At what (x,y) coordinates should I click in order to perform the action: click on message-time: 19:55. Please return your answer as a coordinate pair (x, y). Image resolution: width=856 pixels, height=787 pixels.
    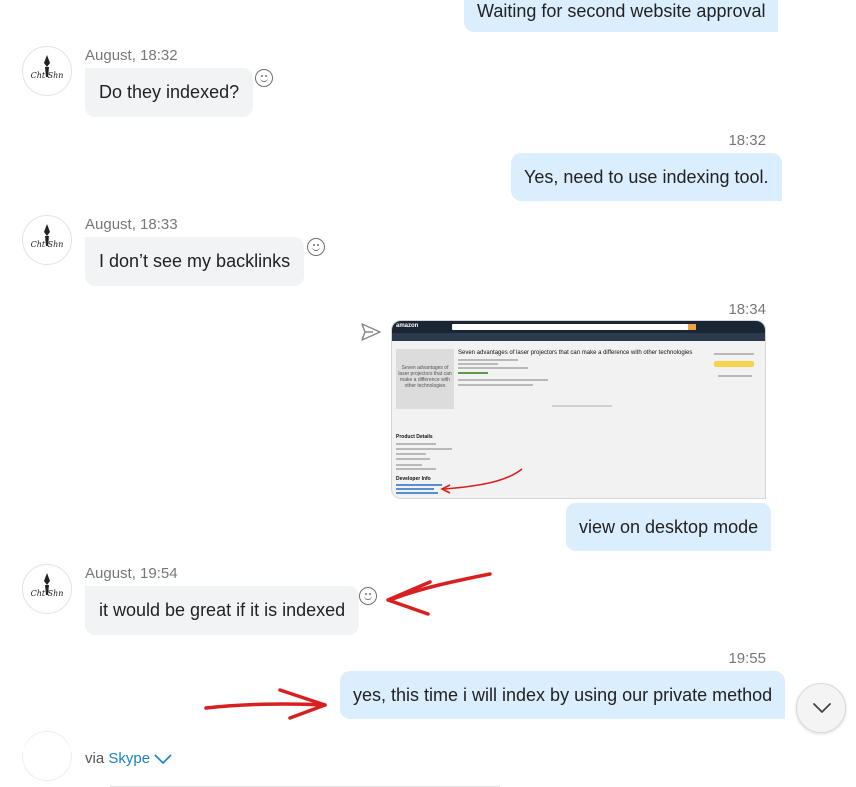
    Looking at the image, I should click on (747, 658).